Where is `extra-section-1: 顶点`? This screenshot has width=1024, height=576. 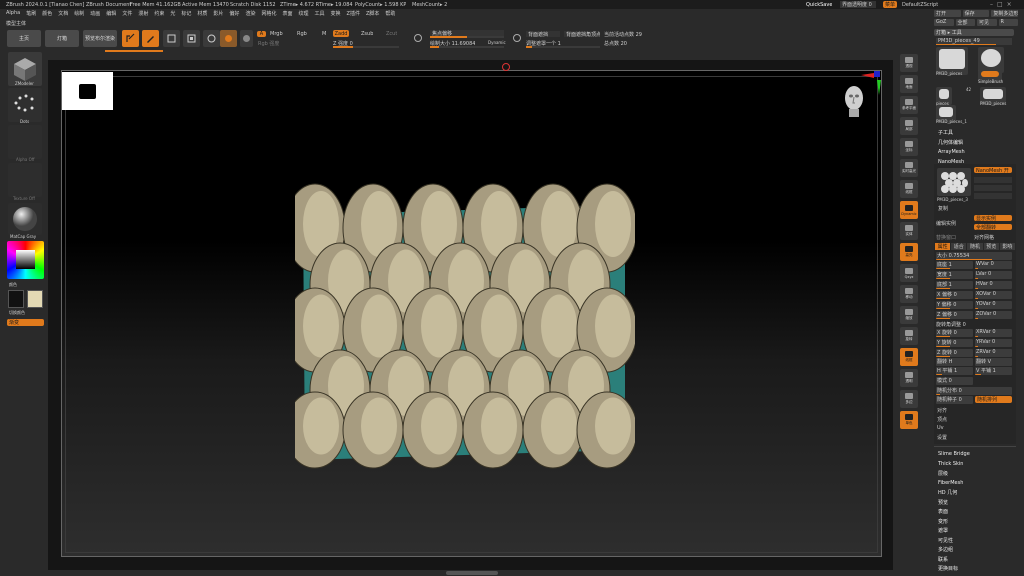
extra-section-1: 顶点 is located at coordinates (942, 419).